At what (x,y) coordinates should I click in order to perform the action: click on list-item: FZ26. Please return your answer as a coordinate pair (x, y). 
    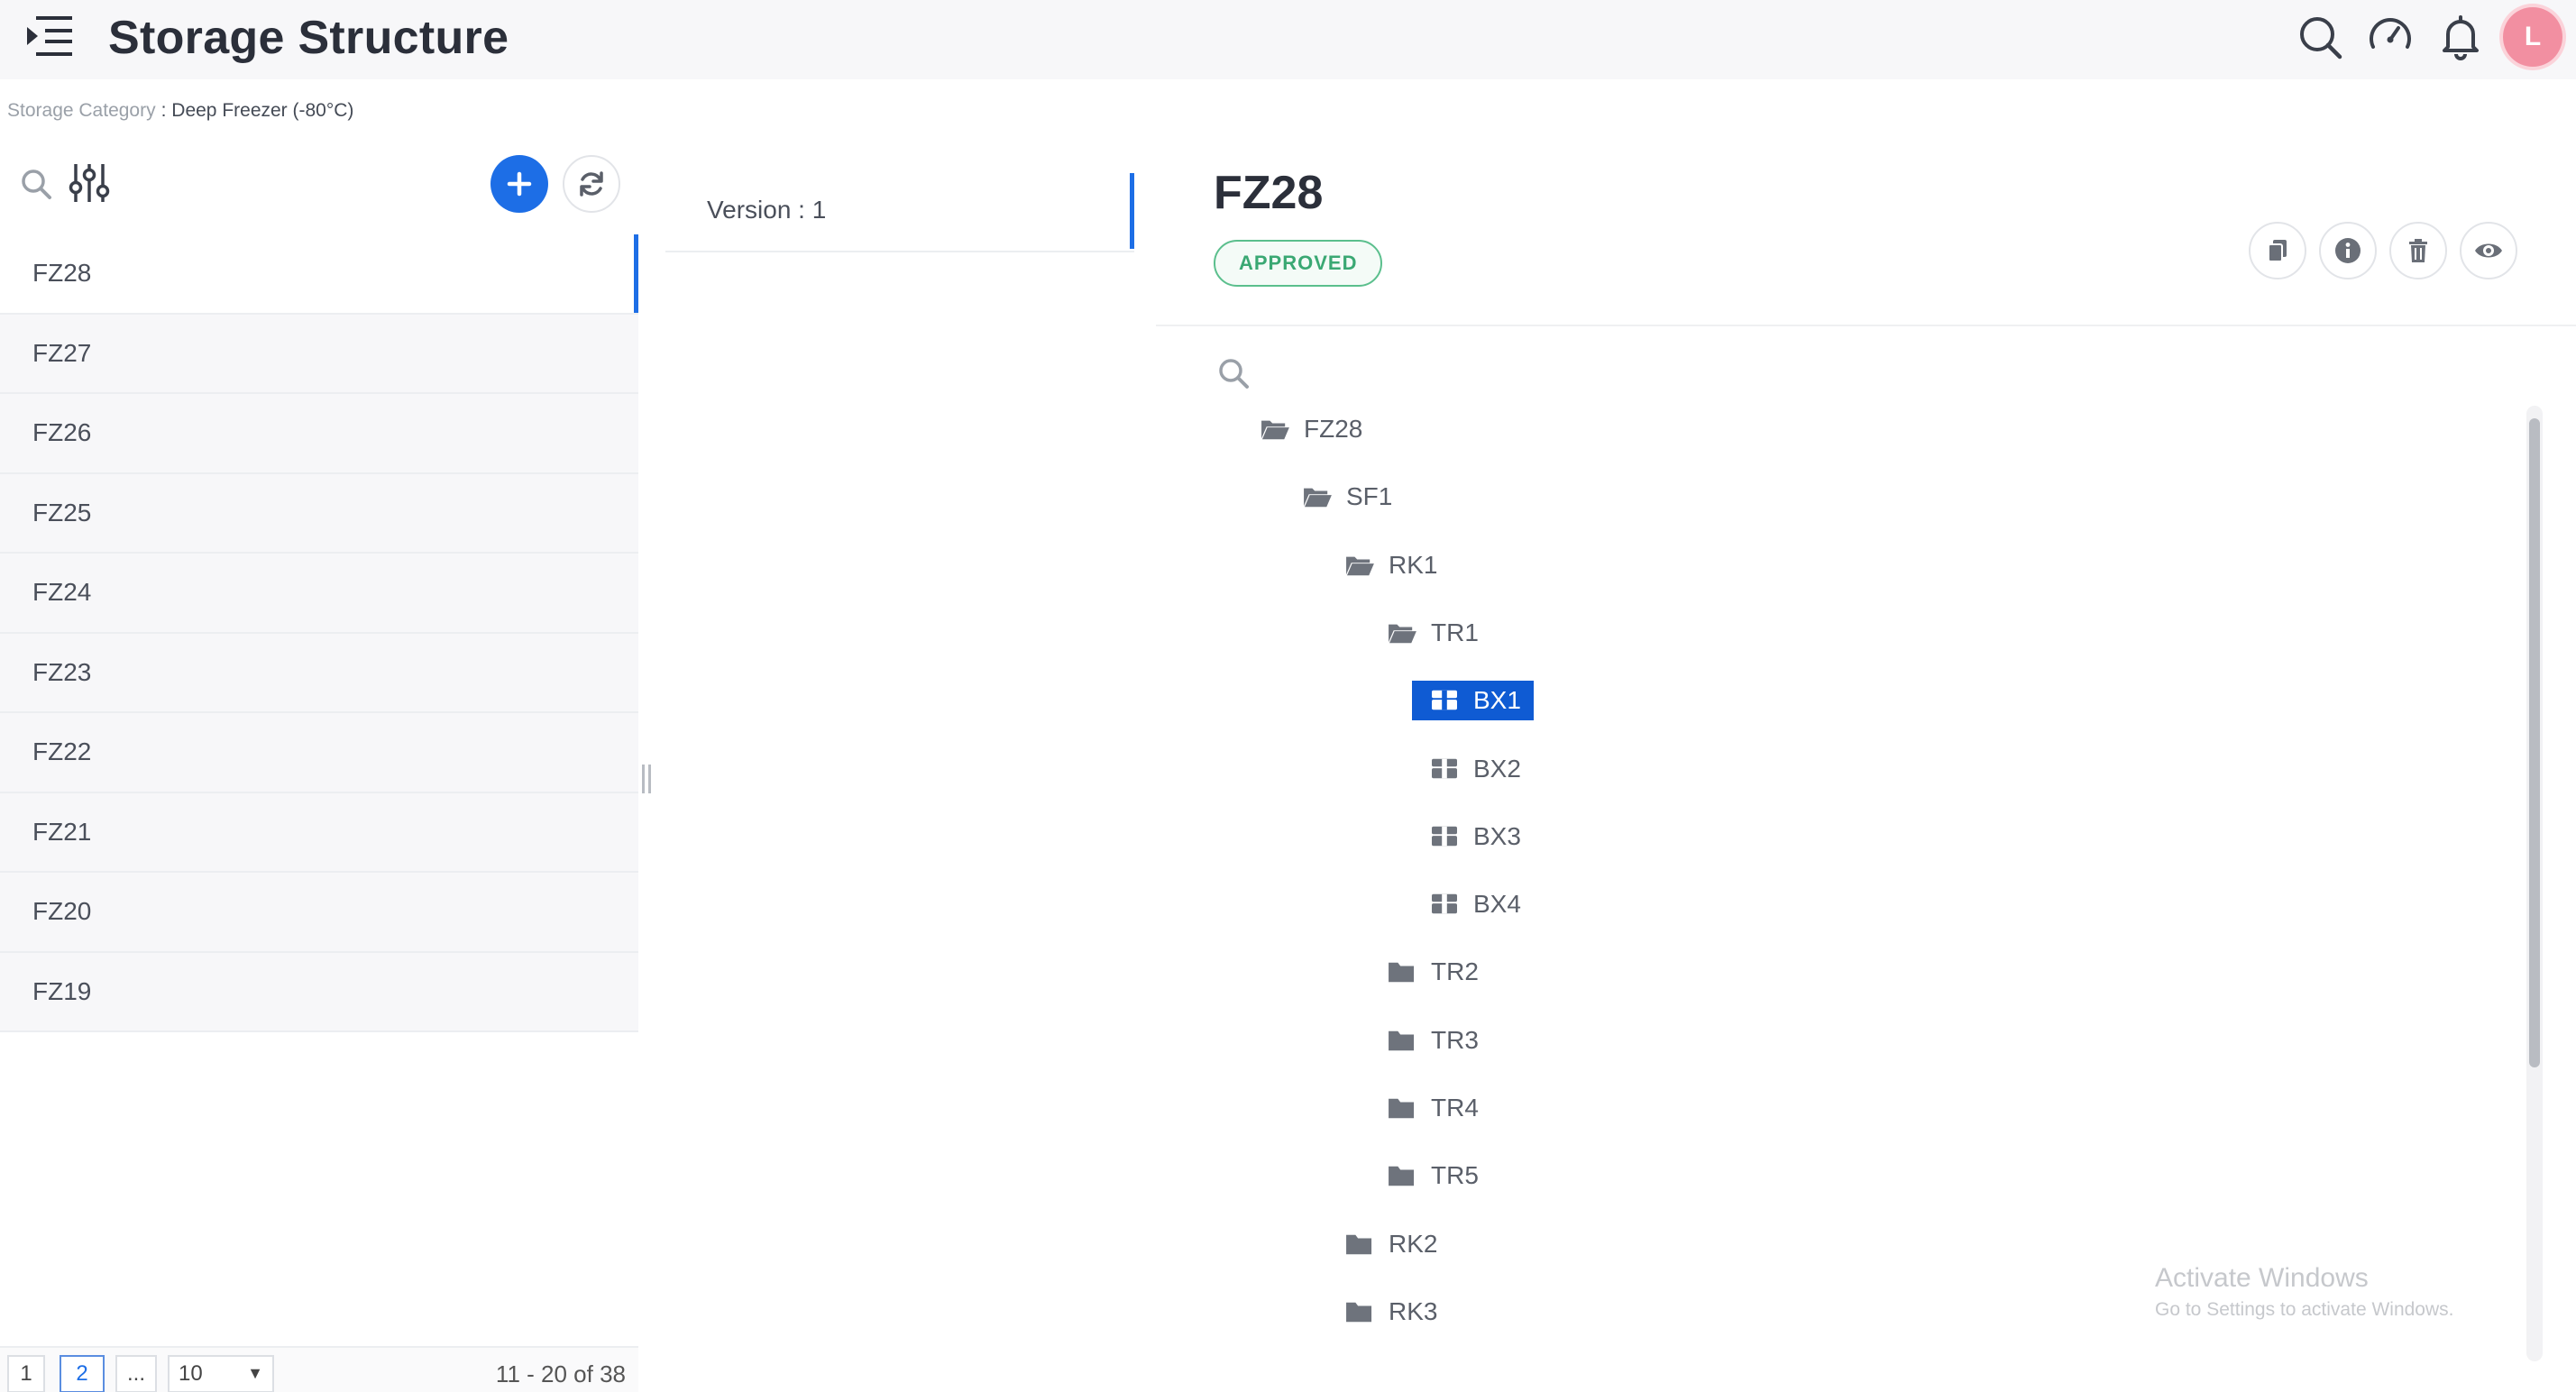
    Looking at the image, I should click on (319, 434).